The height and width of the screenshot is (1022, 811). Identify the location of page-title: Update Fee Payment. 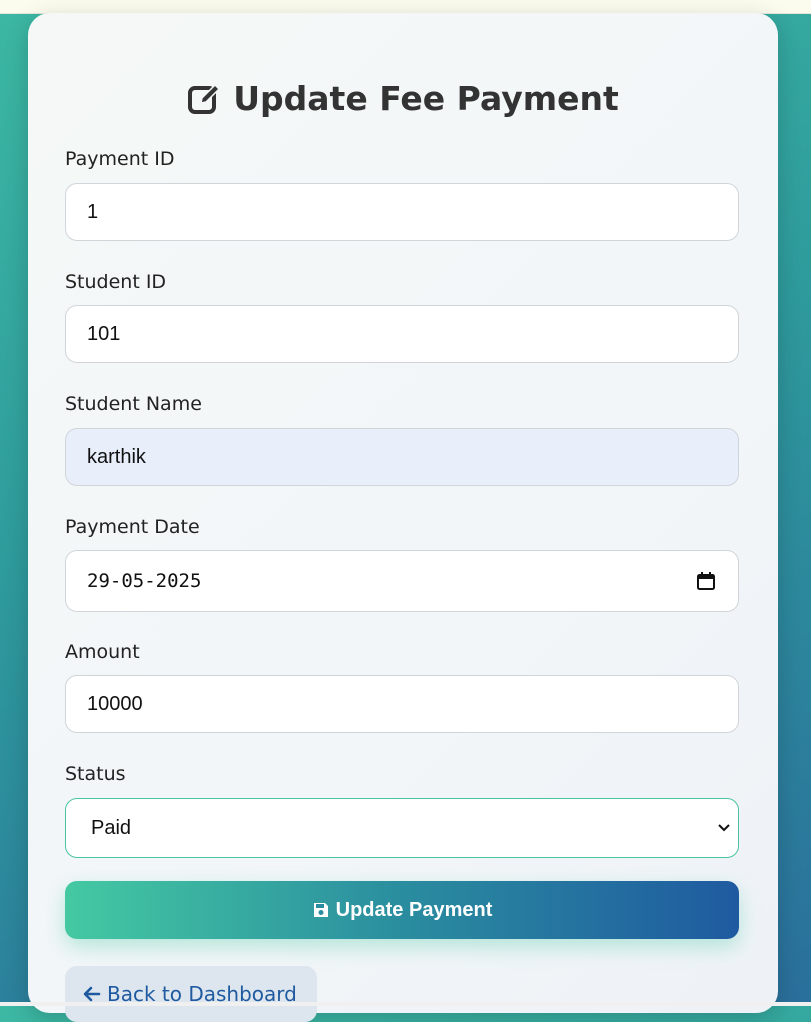
(403, 98).